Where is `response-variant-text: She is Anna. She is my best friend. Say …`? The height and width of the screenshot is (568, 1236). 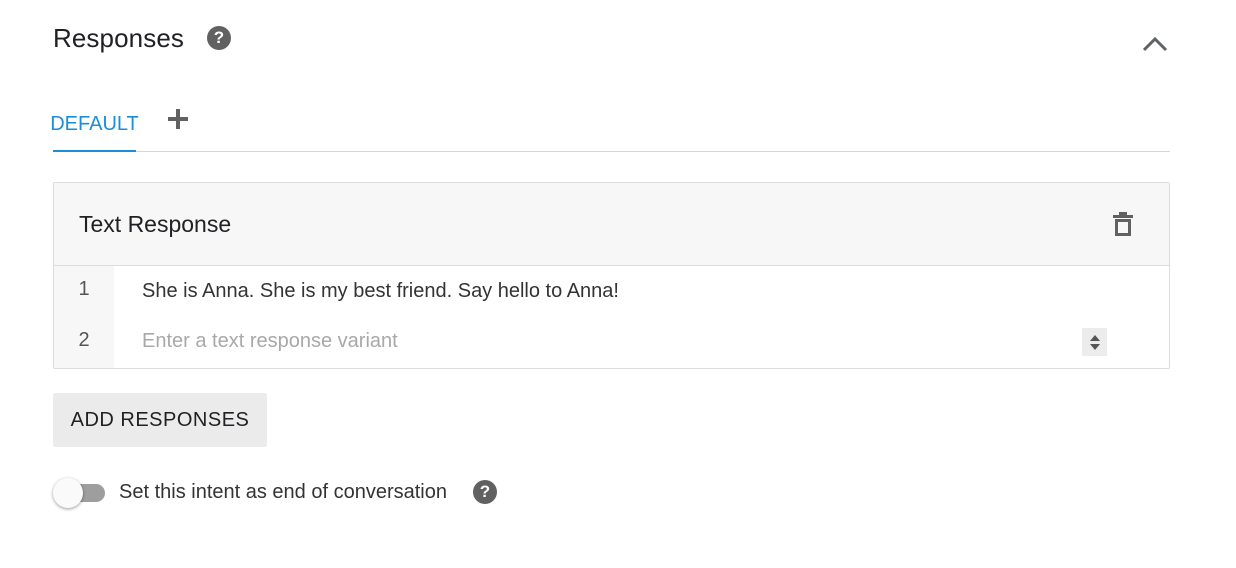 response-variant-text: She is Anna. She is my best friend. Say … is located at coordinates (641, 291).